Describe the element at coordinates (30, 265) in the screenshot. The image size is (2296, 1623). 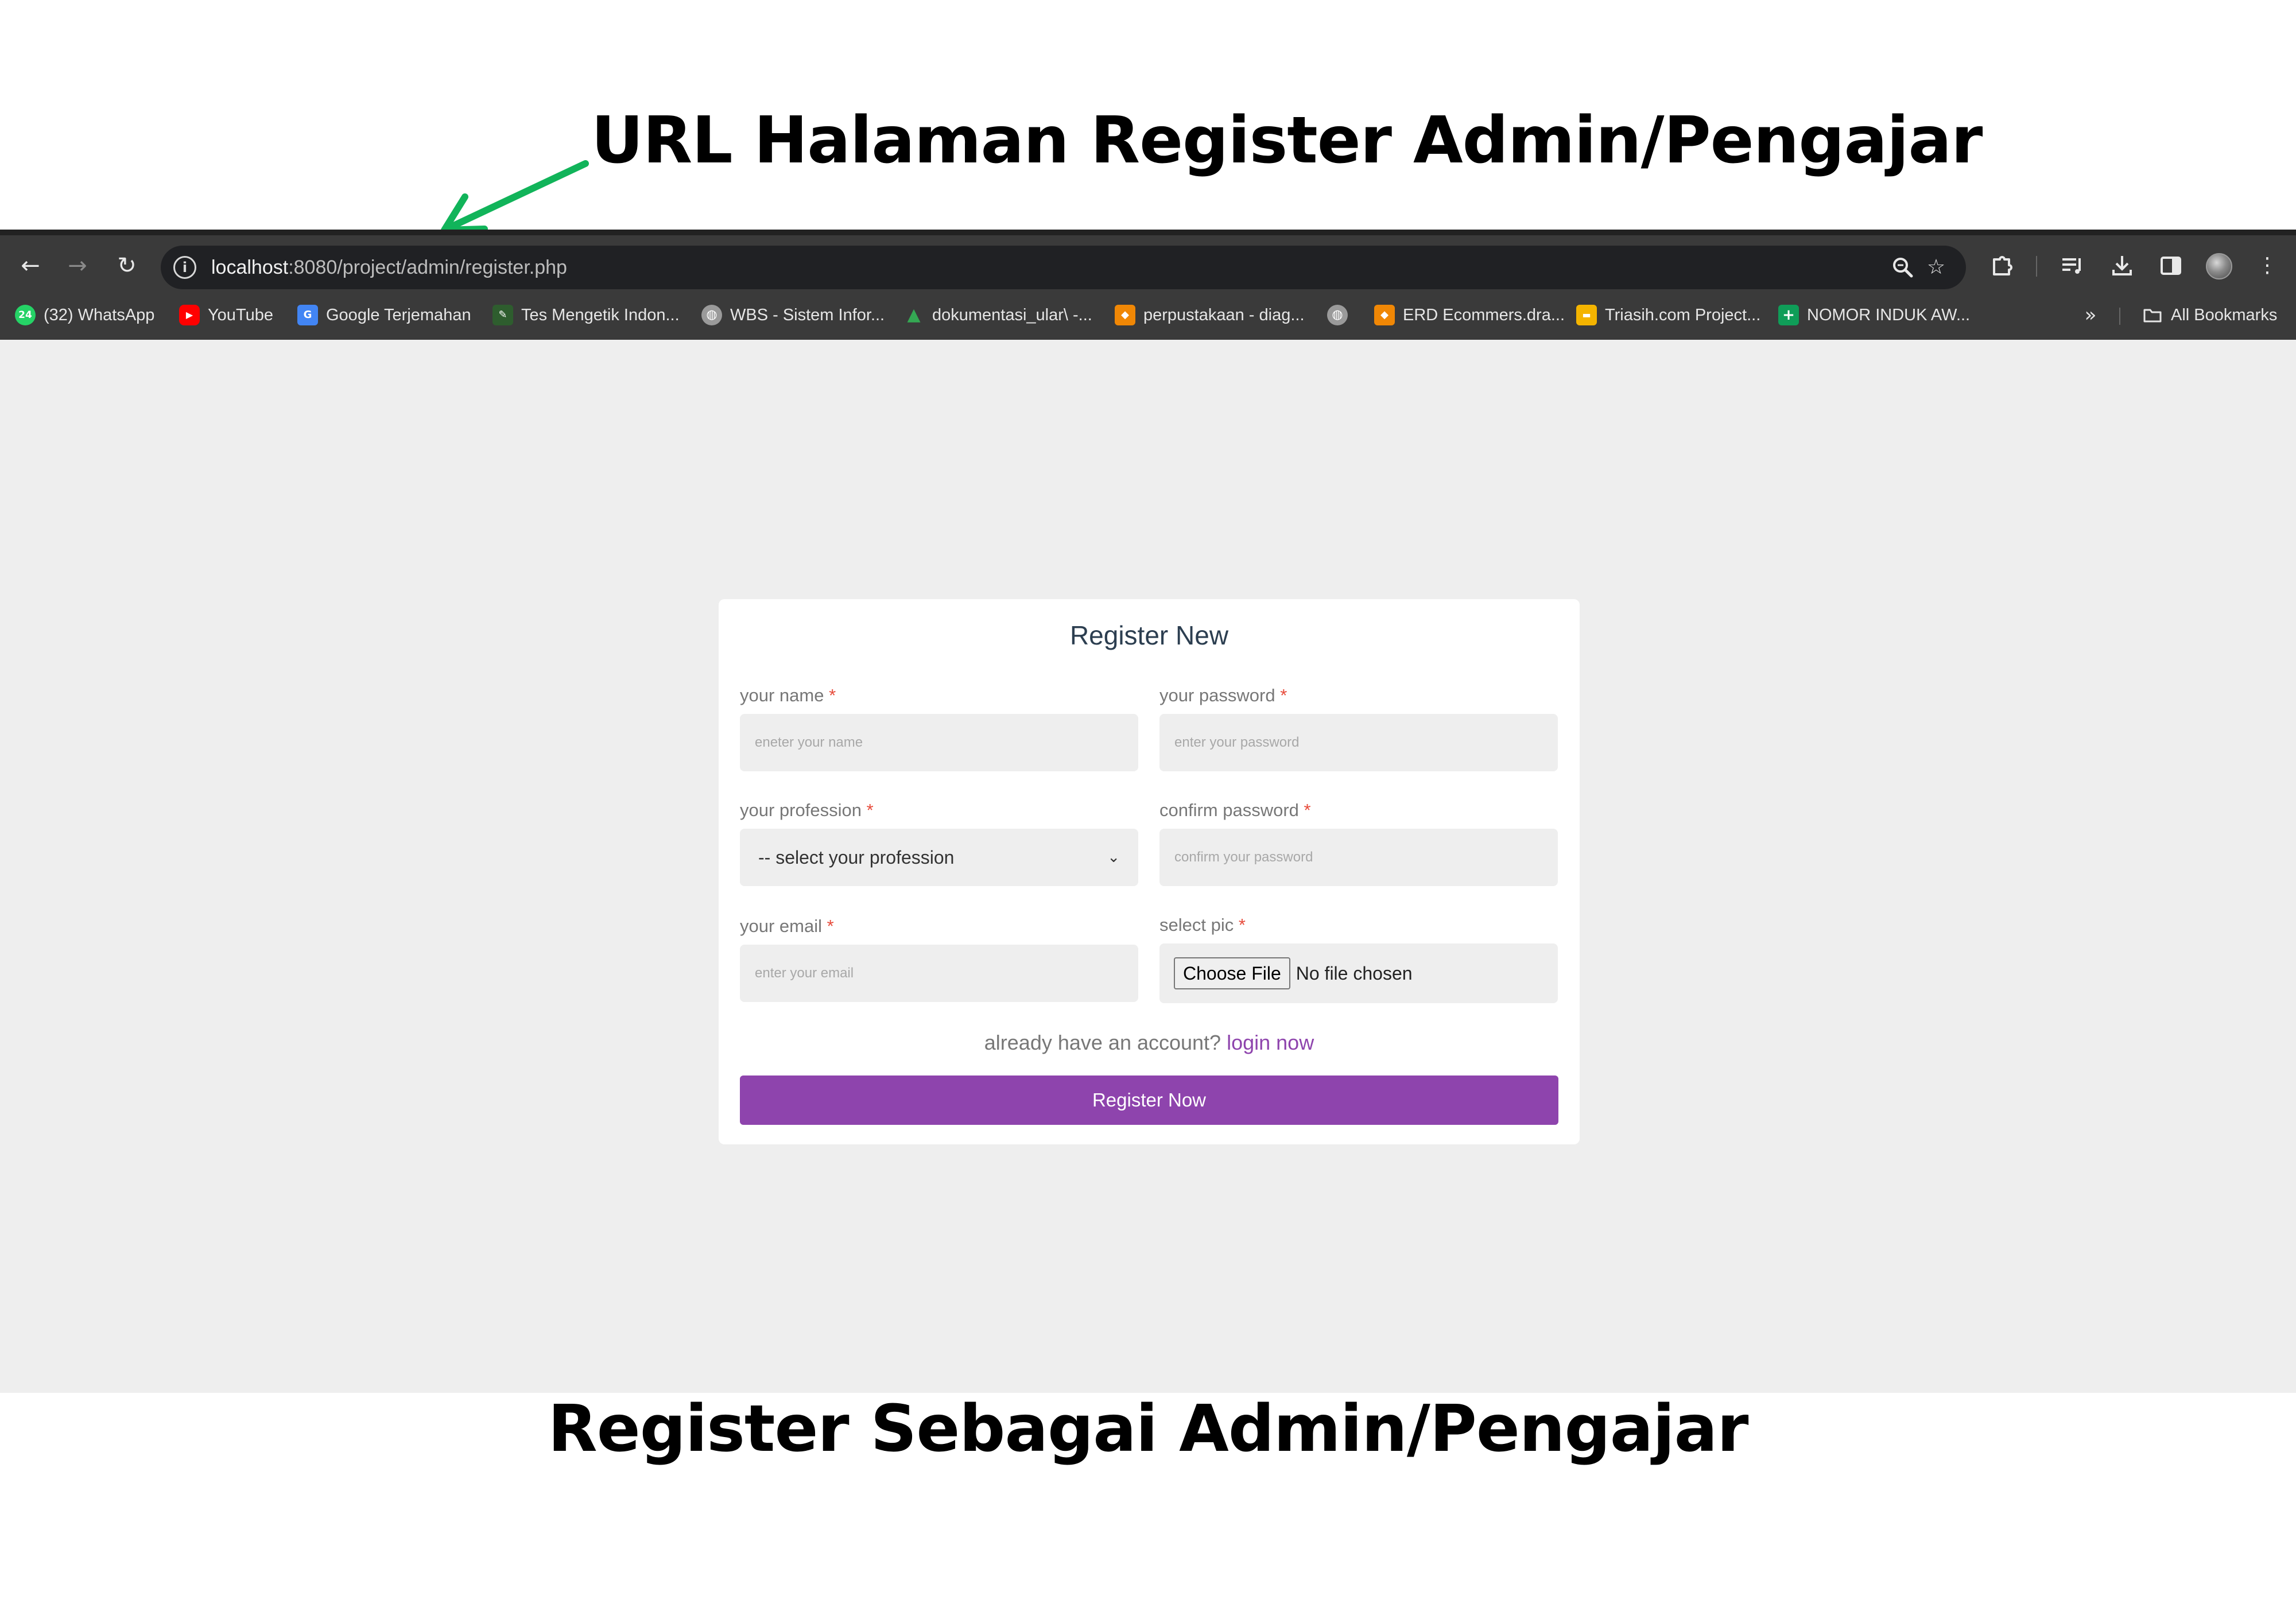
I see `back-arrow-icon: ←` at that location.